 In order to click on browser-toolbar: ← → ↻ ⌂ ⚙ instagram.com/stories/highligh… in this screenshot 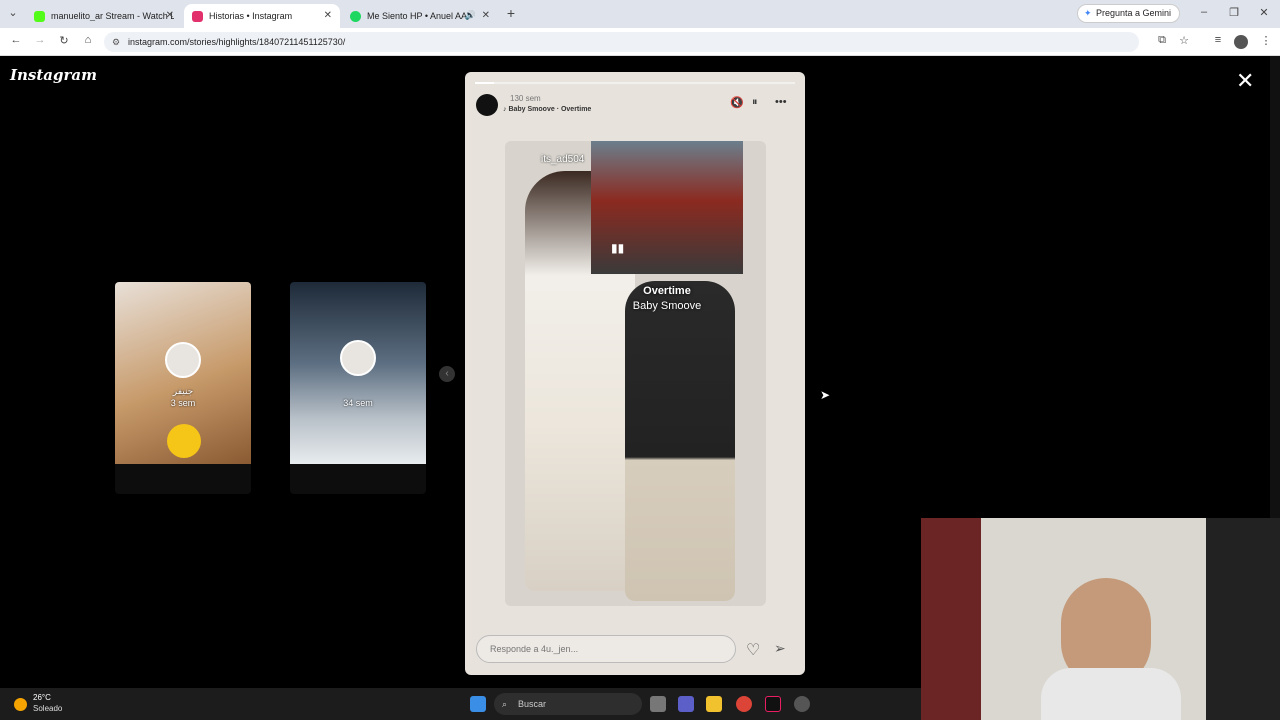, I will do `click(640, 42)`.